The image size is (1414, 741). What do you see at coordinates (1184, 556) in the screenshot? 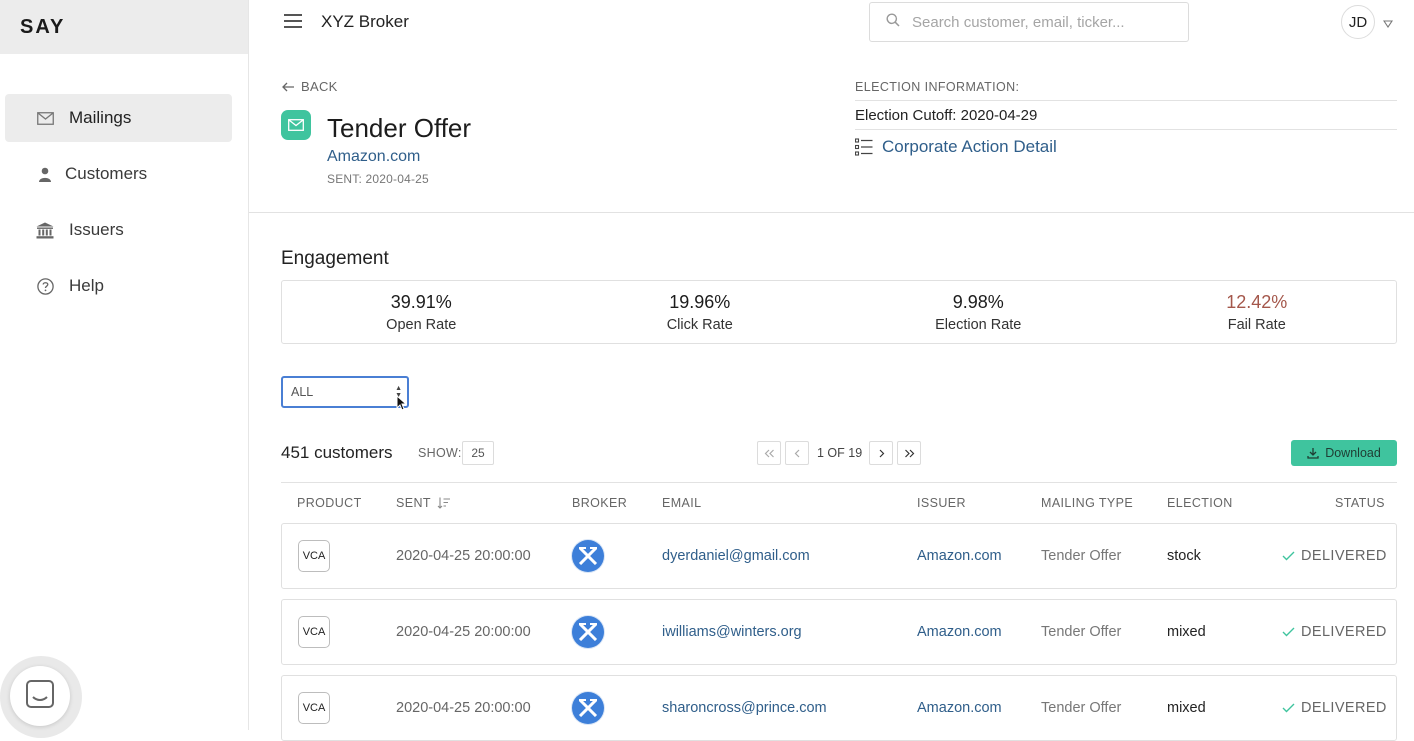
I see `election-cell: stock` at bounding box center [1184, 556].